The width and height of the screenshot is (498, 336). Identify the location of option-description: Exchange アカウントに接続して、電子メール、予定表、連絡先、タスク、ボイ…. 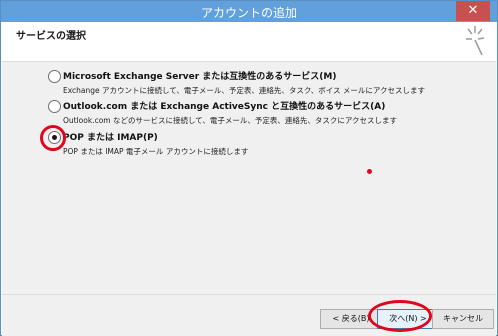
(244, 90).